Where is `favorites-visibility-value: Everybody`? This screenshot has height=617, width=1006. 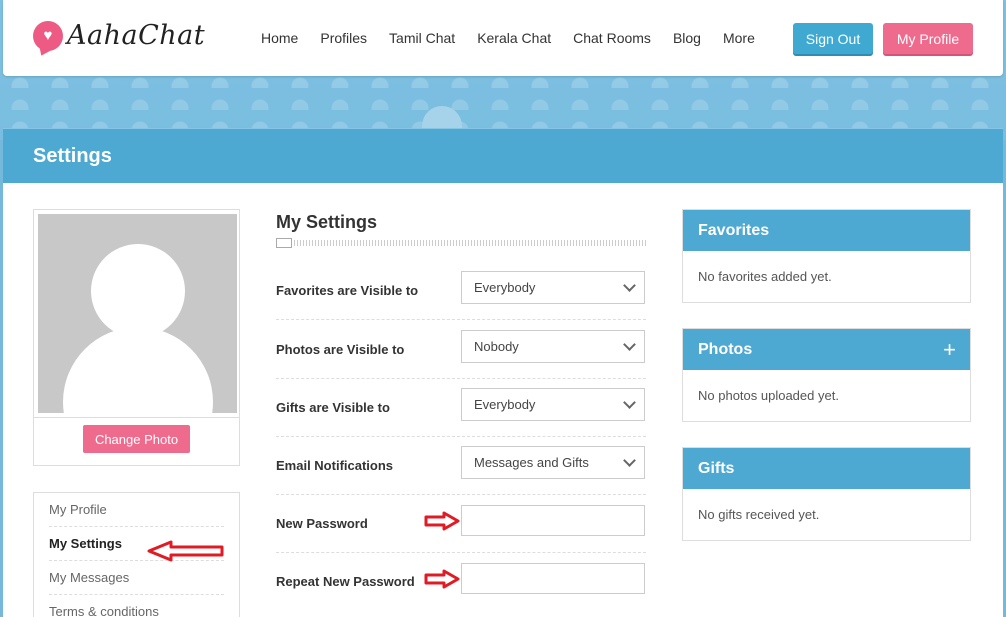
favorites-visibility-value: Everybody is located at coordinates (505, 287).